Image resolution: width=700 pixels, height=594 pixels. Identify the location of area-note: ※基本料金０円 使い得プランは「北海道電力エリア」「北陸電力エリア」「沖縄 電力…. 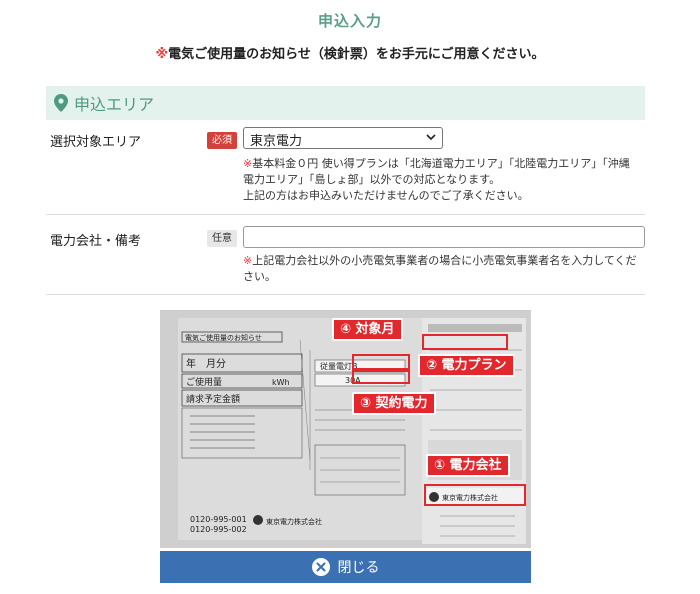
(443, 180).